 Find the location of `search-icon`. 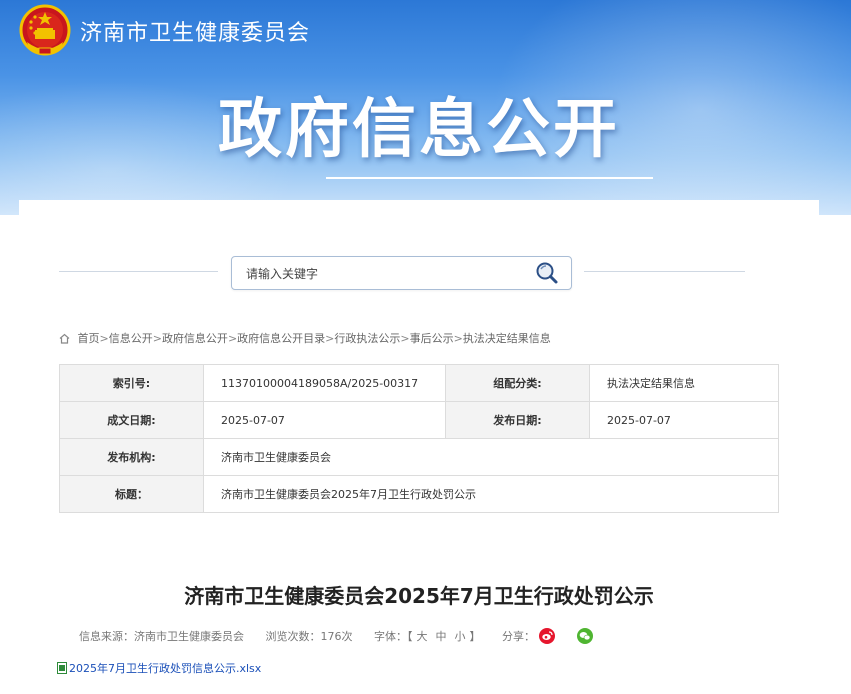

search-icon is located at coordinates (547, 273).